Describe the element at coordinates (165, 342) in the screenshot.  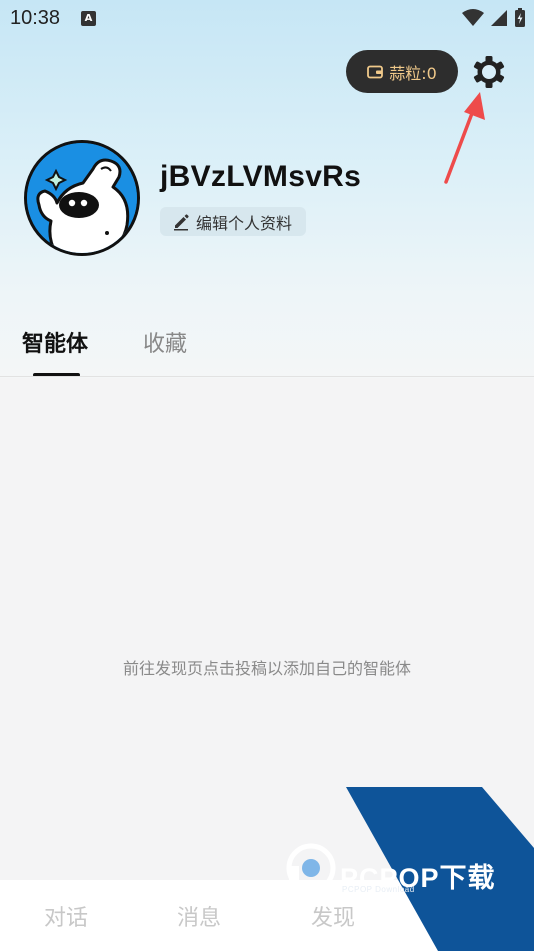
I see `tab-favorites: 收藏` at that location.